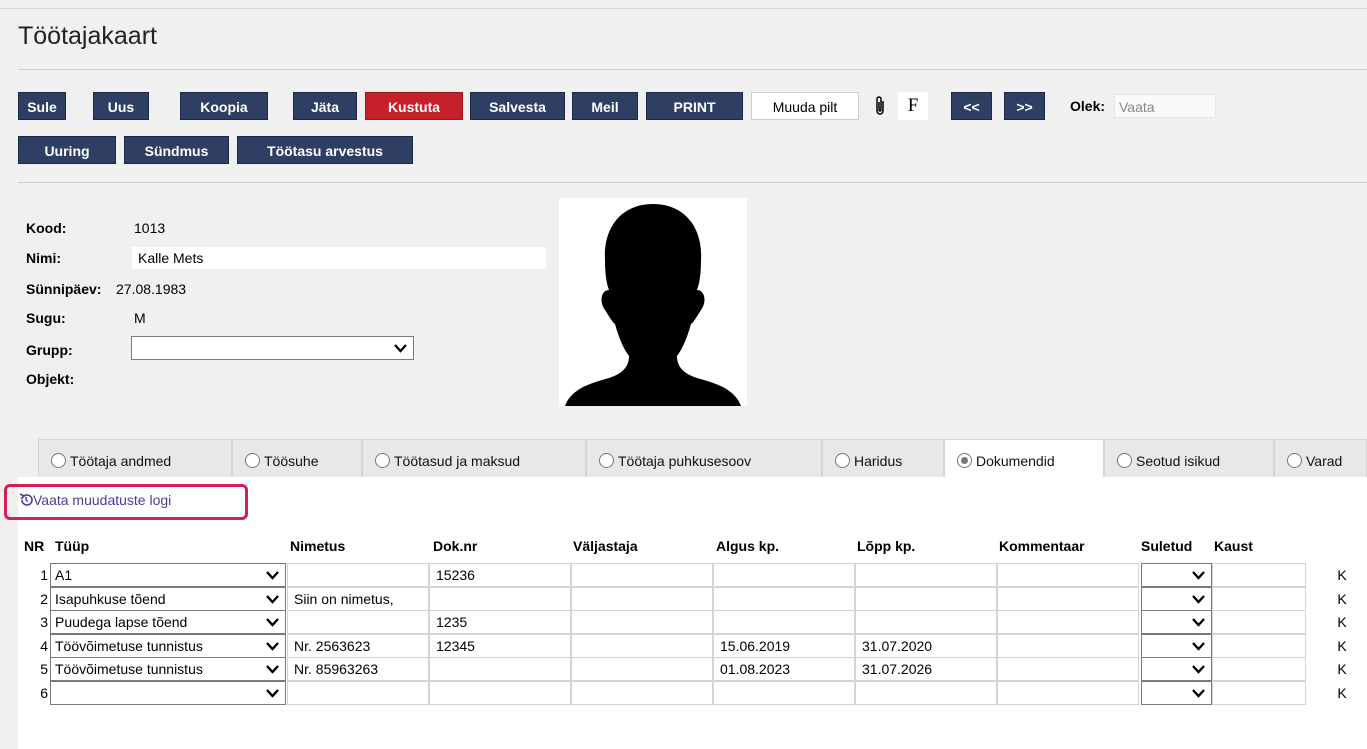  I want to click on prev-button: <<, so click(971, 106).